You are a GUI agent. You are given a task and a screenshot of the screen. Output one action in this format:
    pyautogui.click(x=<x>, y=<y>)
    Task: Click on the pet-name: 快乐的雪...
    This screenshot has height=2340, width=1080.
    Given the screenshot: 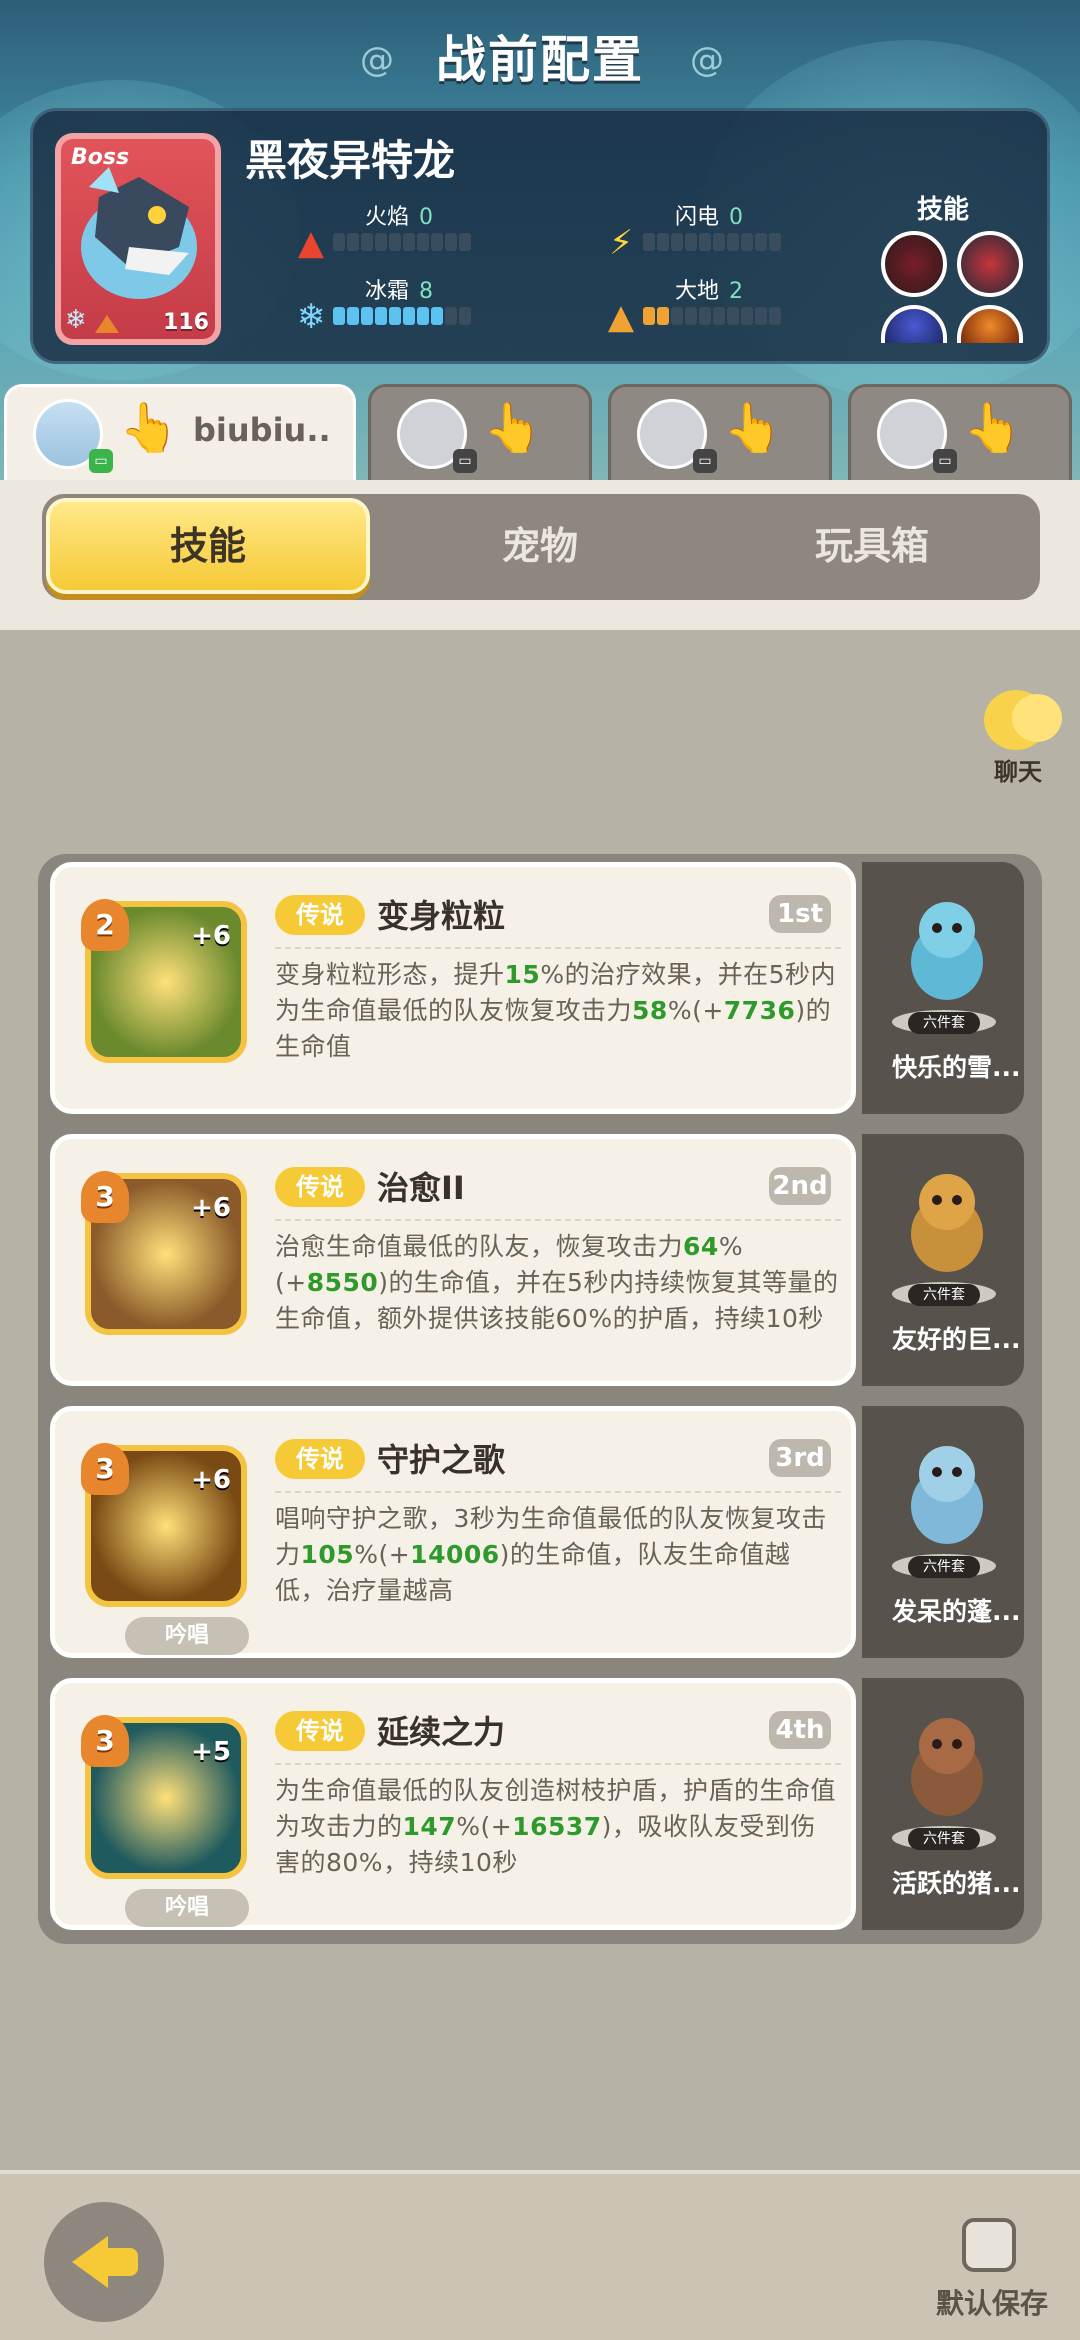 What is the action you would take?
    pyautogui.click(x=956, y=1067)
    